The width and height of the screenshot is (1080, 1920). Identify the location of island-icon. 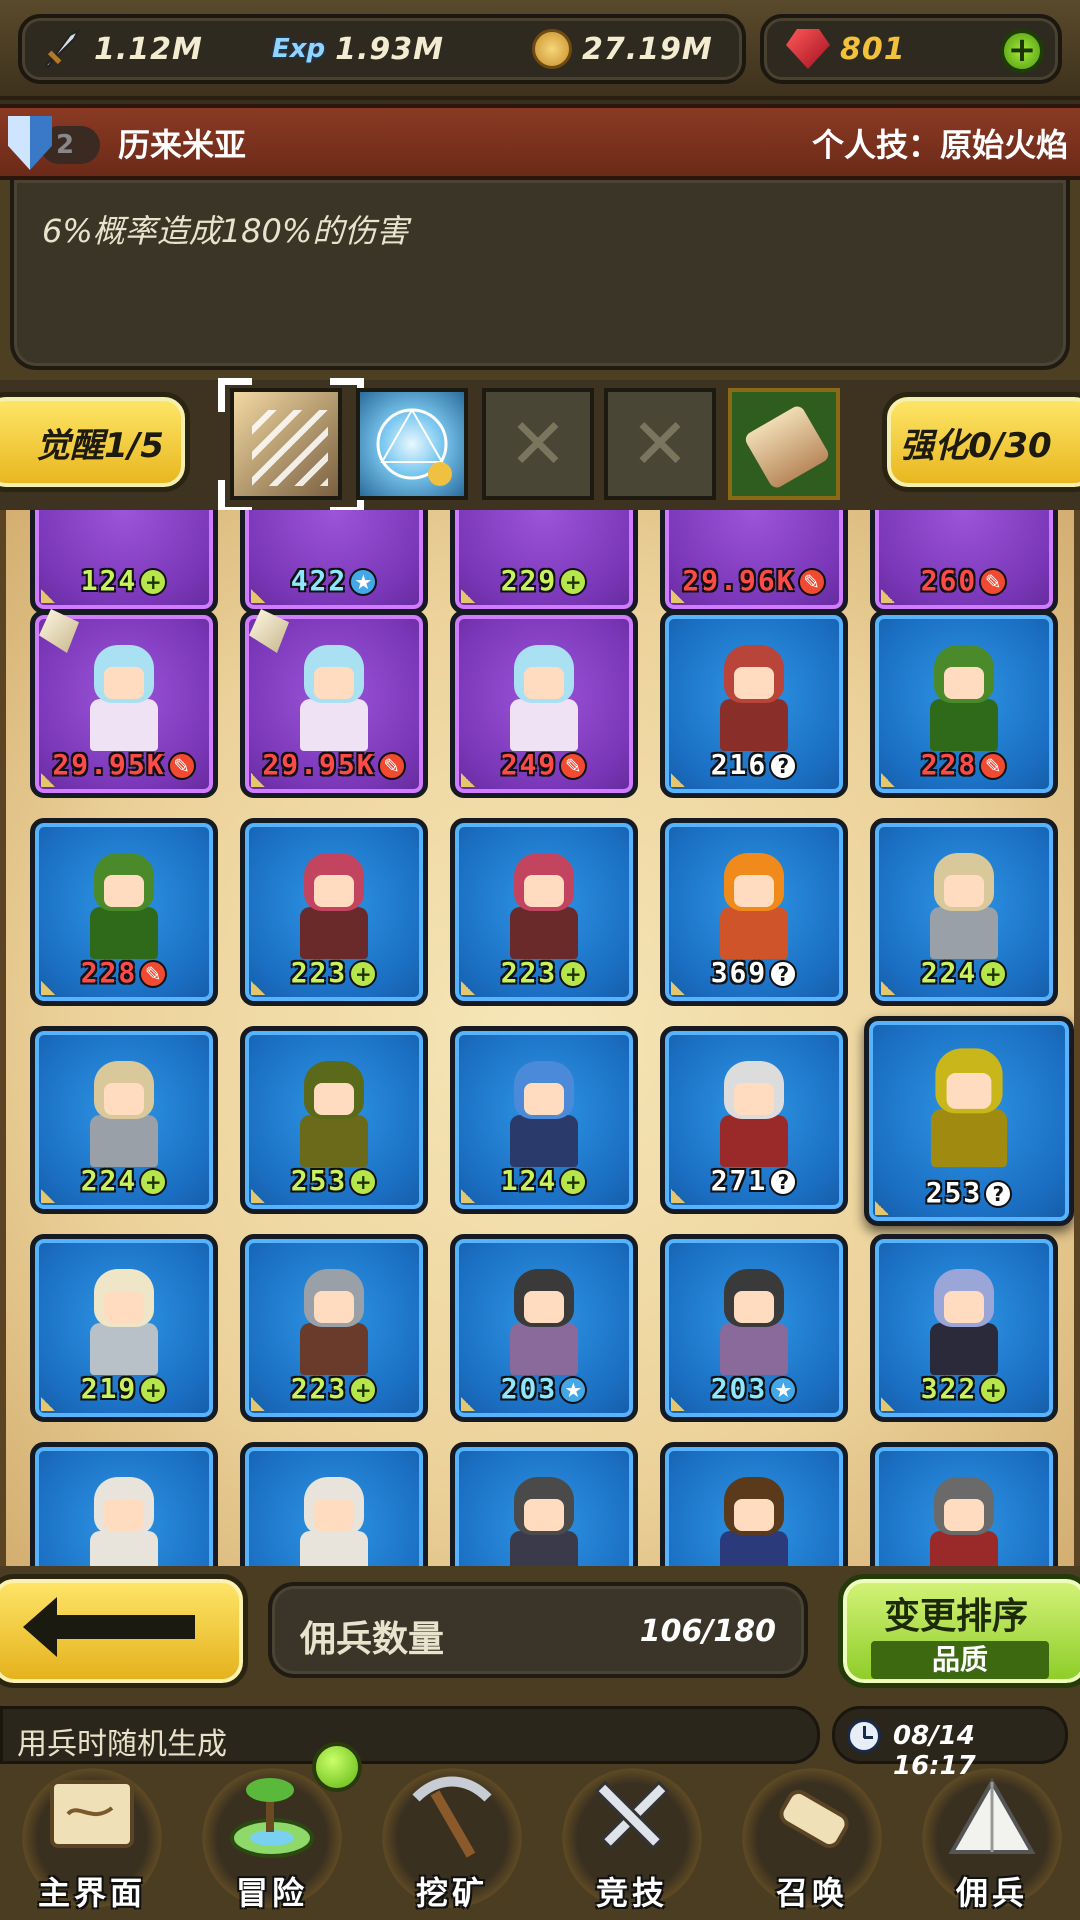
(272, 1818).